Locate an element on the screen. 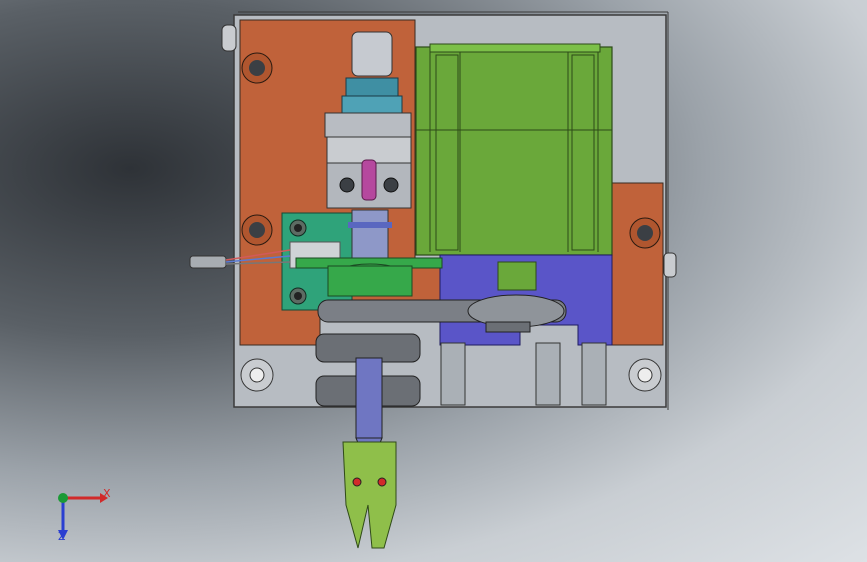 This screenshot has height=562, width=867. motor-shaft-coupler is located at coordinates (517, 276).